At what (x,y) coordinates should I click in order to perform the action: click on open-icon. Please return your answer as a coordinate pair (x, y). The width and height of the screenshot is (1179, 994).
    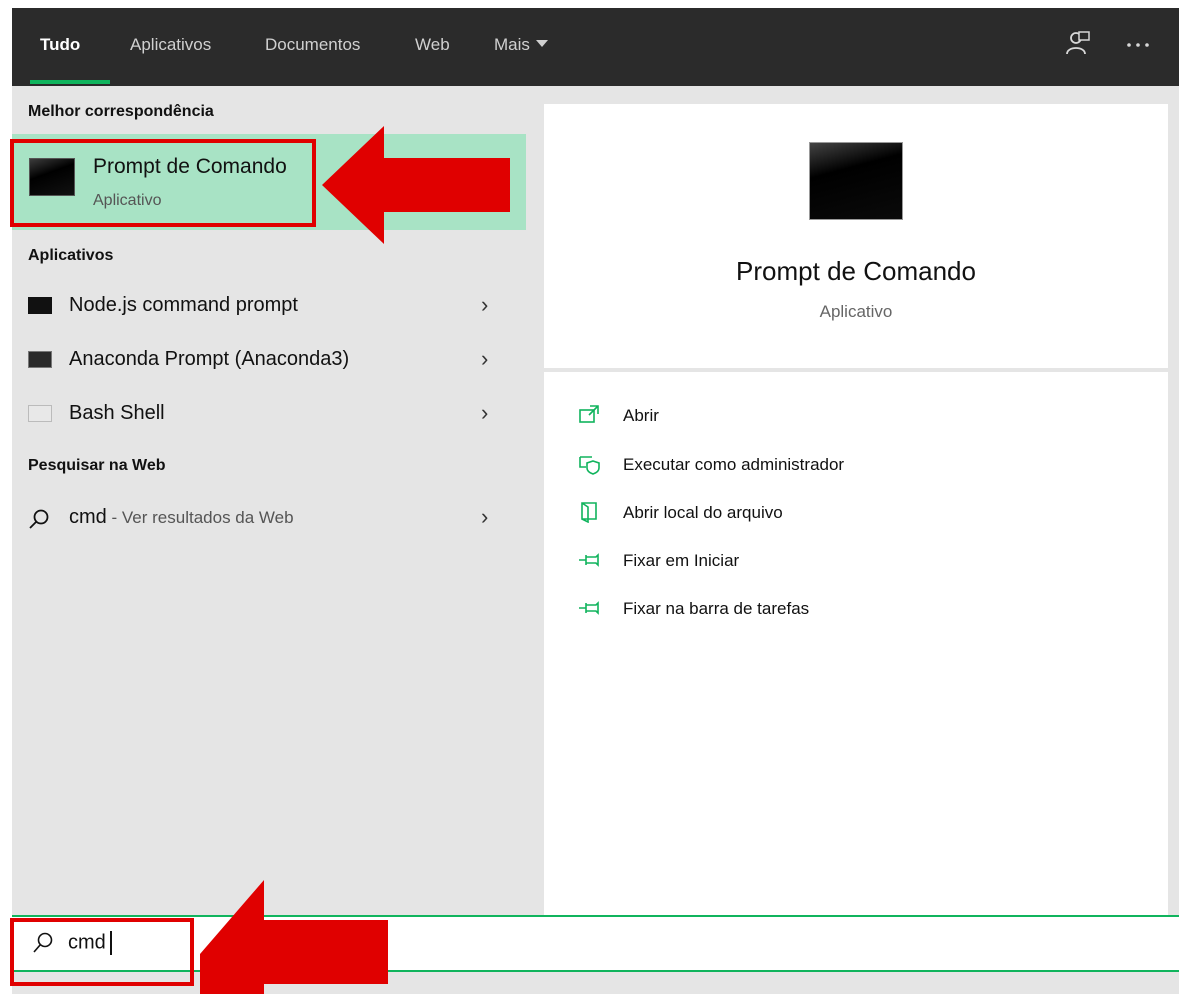
    Looking at the image, I should click on (589, 414).